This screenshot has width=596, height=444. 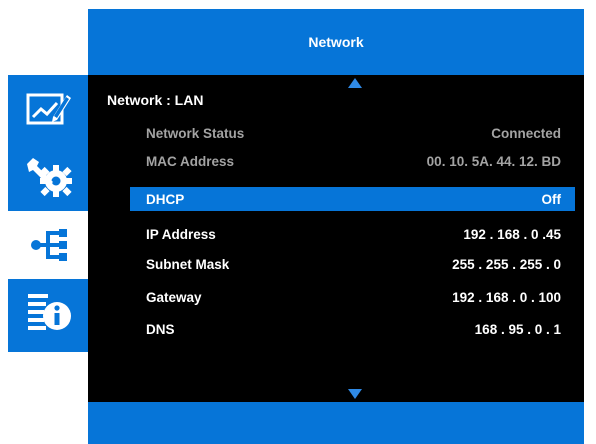 I want to click on section-label: Network : LAN, so click(x=155, y=100).